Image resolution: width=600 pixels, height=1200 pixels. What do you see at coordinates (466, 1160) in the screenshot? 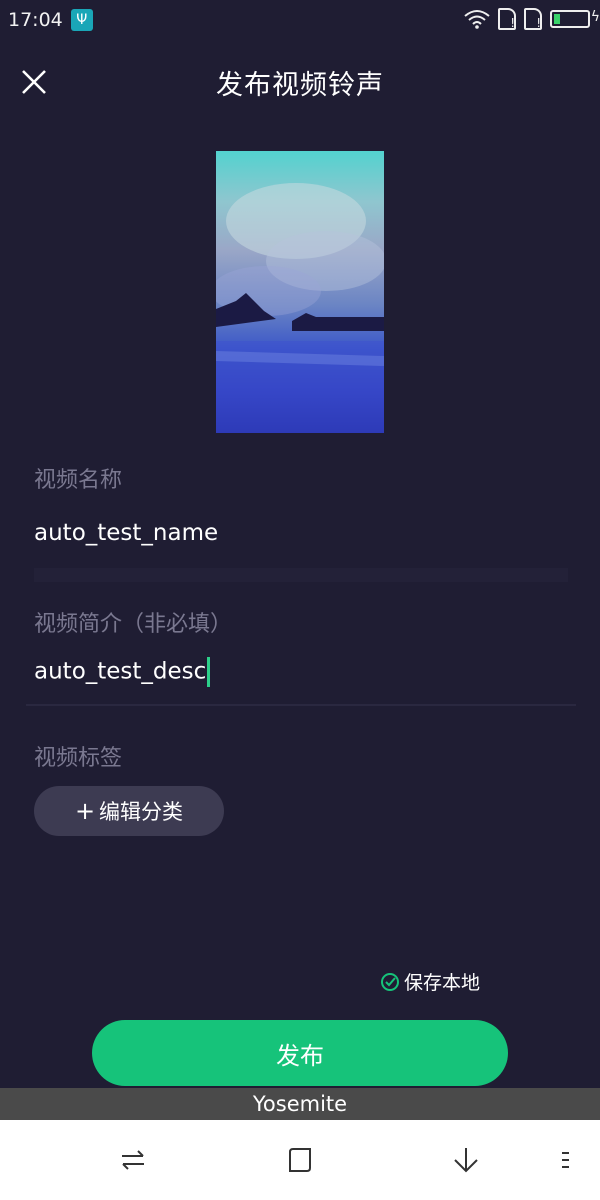
I see `arrow-down-icon` at bounding box center [466, 1160].